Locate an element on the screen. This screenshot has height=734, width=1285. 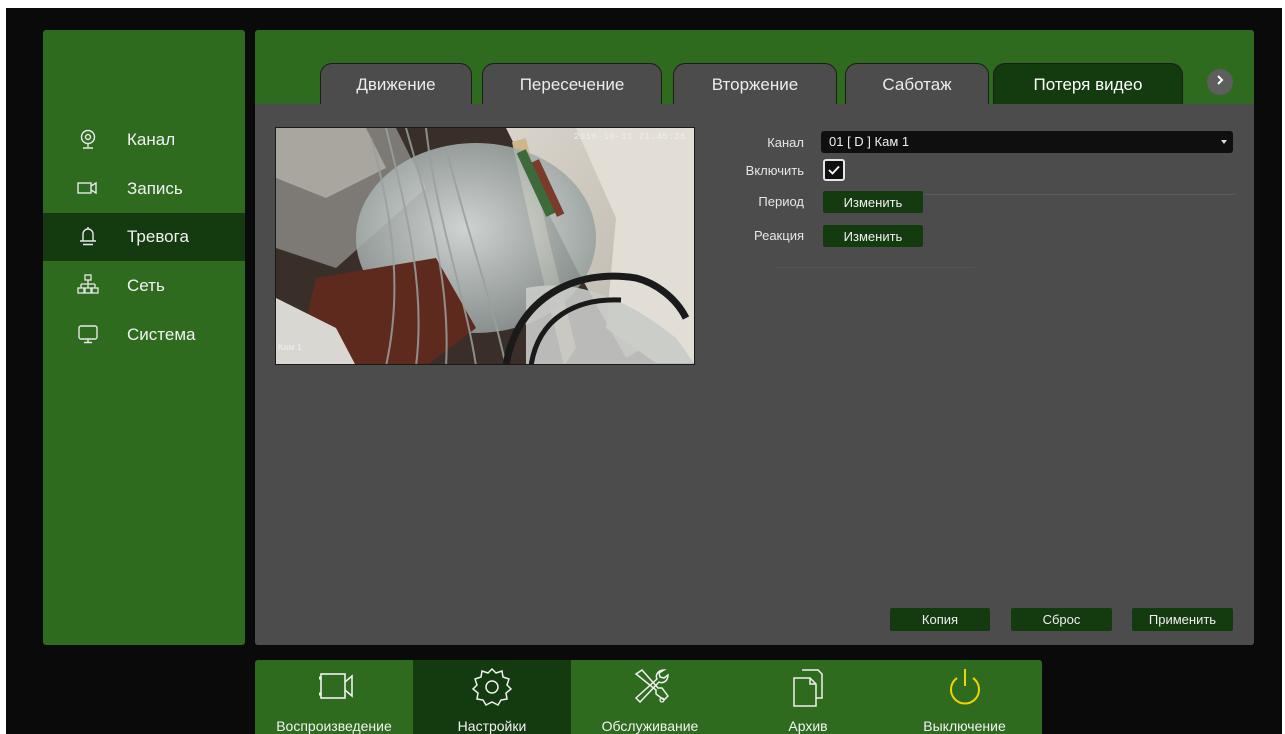
sidebar: Канал Запись Тревога Сеть Система is located at coordinates (144, 337).